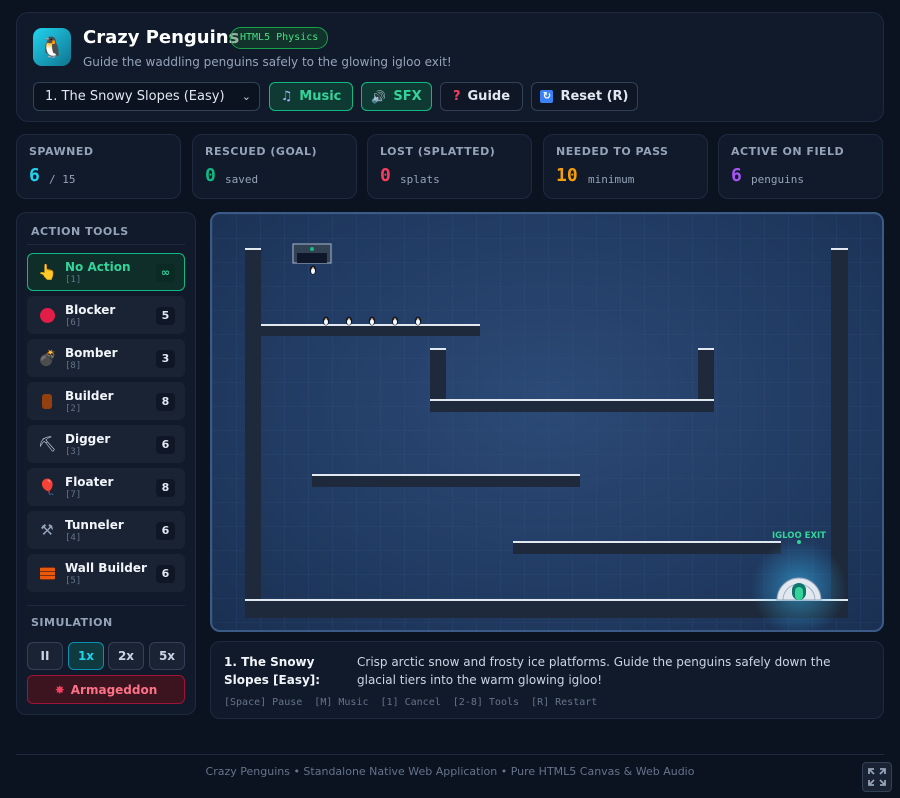  I want to click on tool-blocker: Blocker [6] 5, so click(106, 315).